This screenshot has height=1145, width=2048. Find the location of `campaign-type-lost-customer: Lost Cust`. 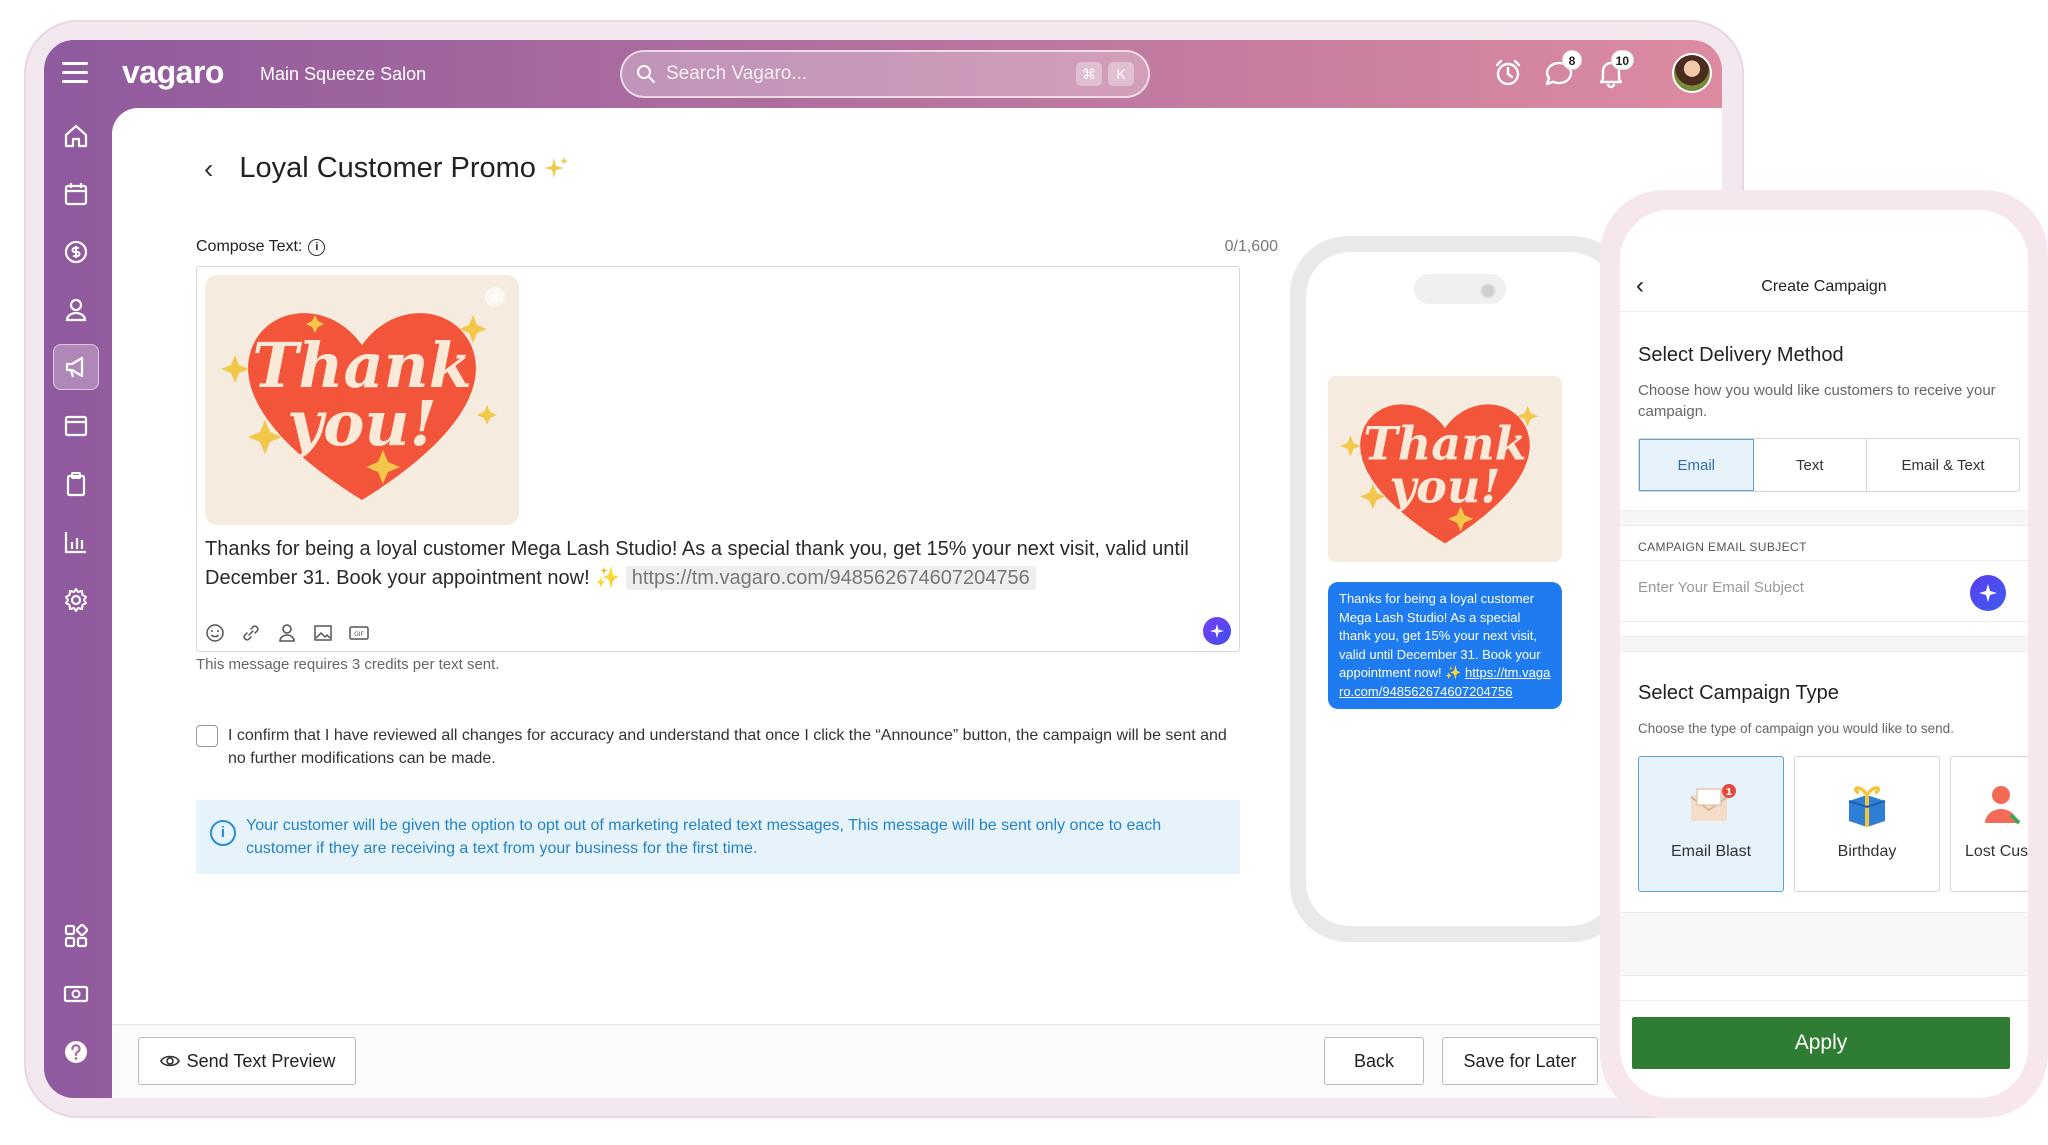

campaign-type-lost-customer: Lost Cust is located at coordinates (1989, 824).